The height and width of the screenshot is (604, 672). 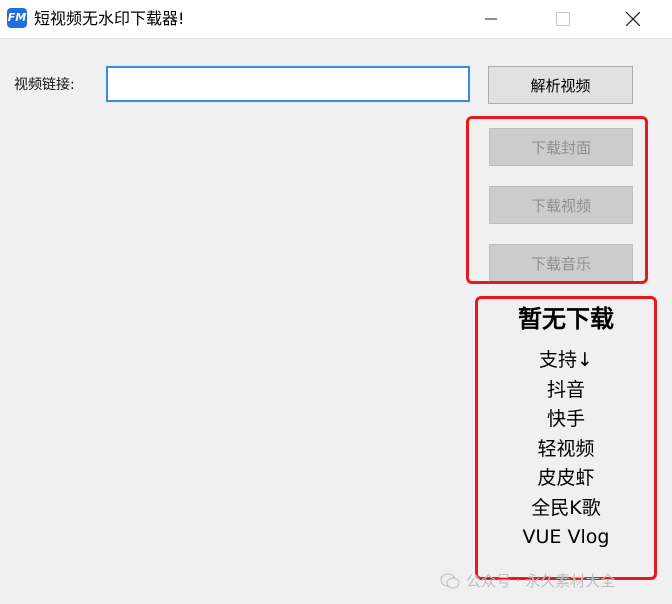 What do you see at coordinates (566, 448) in the screenshot?
I see `platform-item: 轻视频` at bounding box center [566, 448].